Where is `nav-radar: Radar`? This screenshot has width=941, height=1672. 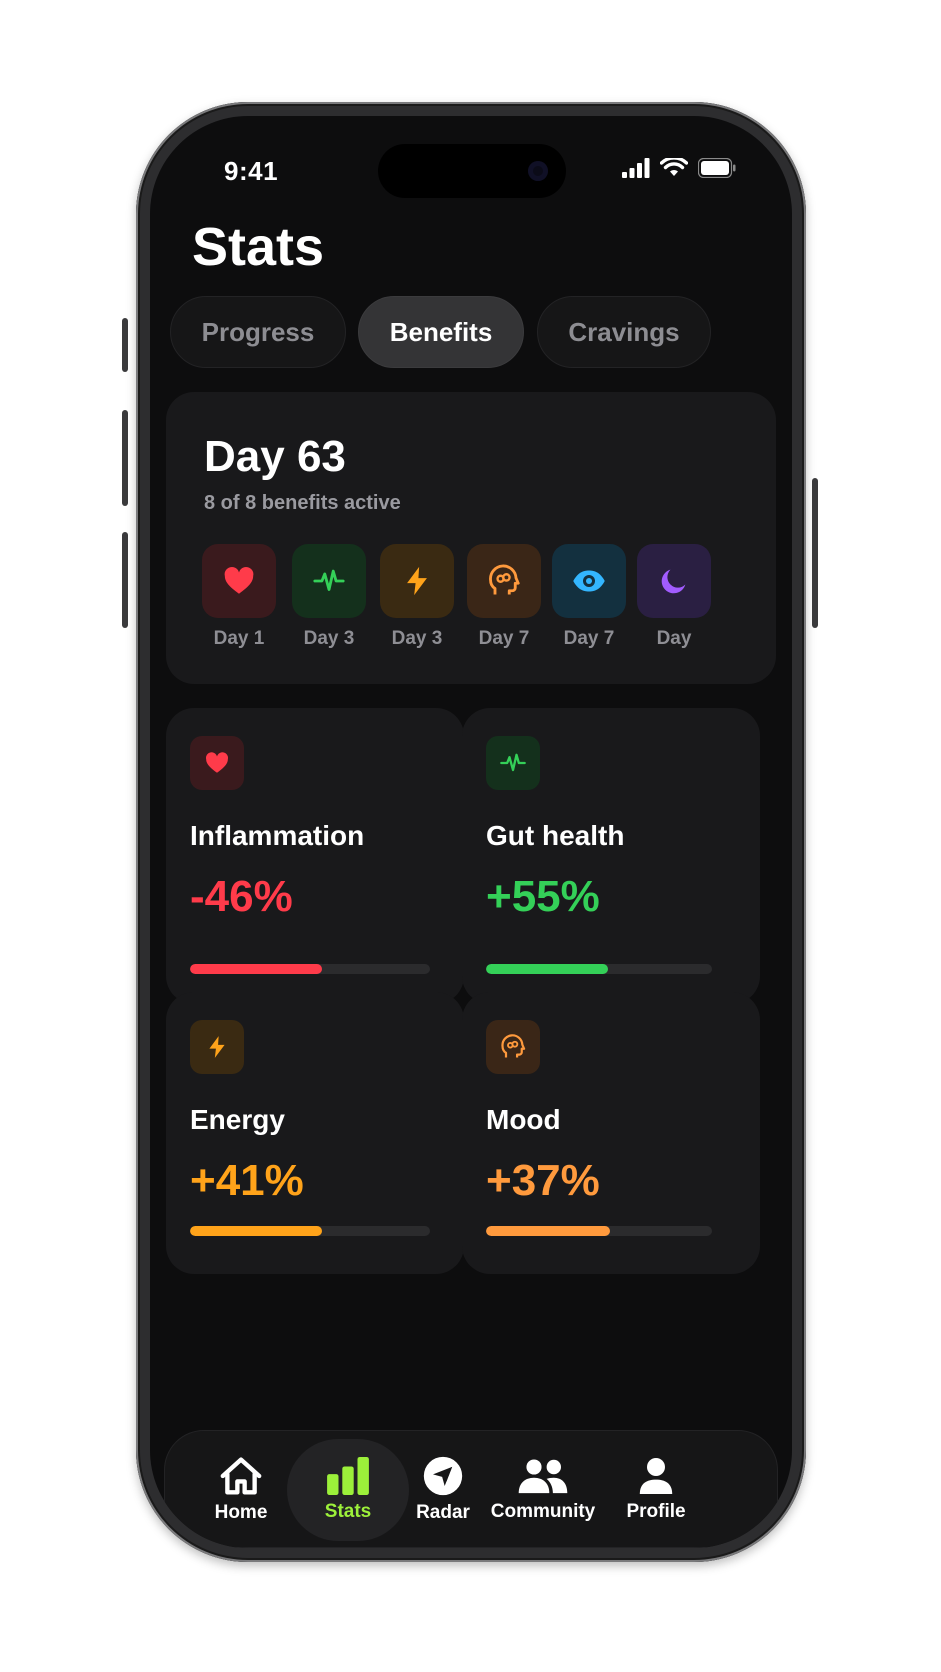 nav-radar: Radar is located at coordinates (443, 1489).